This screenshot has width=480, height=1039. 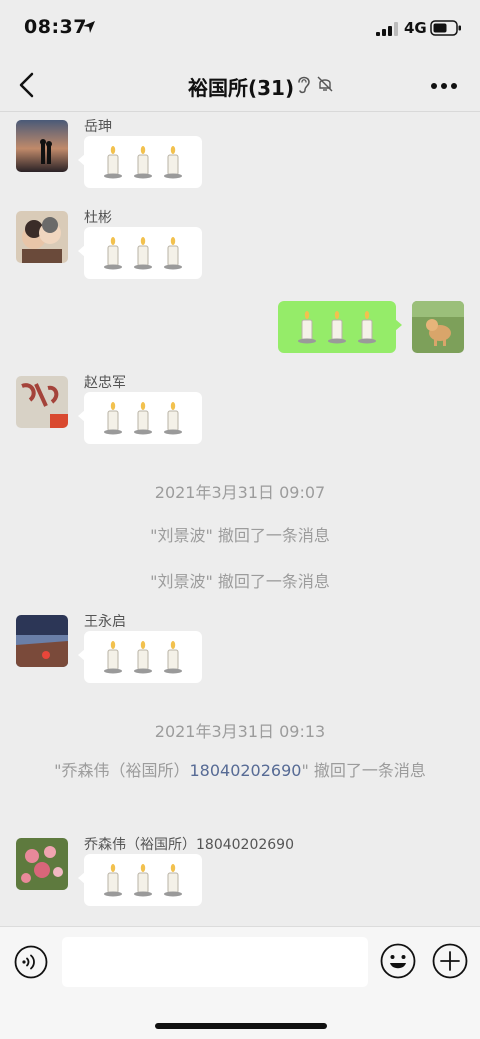 I want to click on my-message-bubble, so click(x=340, y=327).